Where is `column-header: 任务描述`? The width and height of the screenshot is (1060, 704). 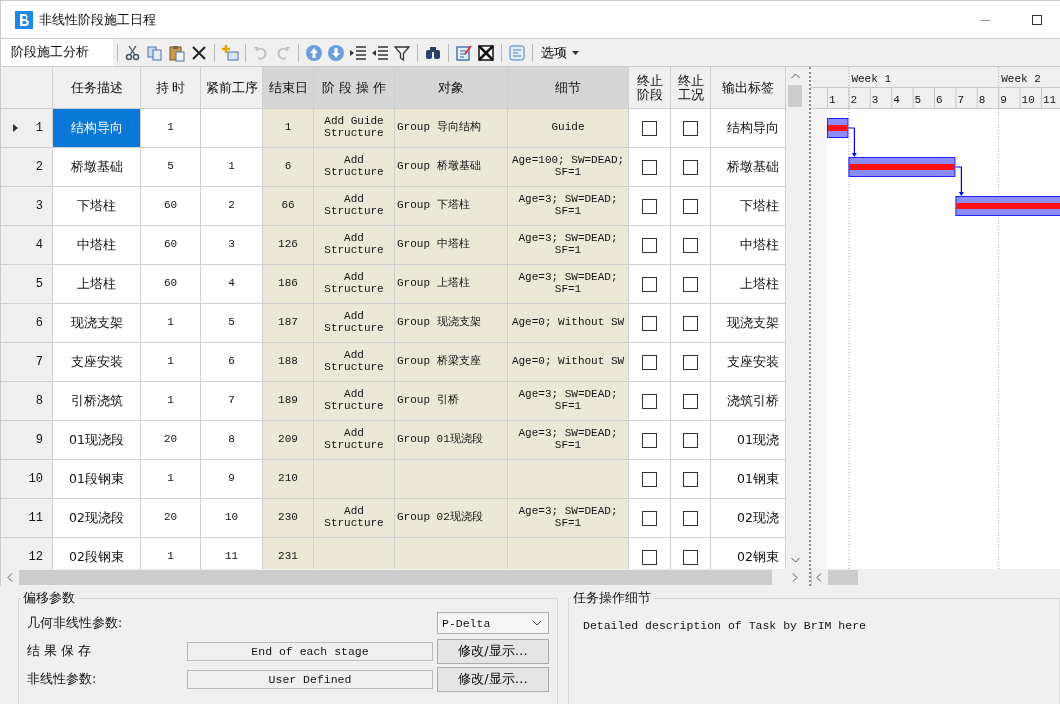
column-header: 任务描述 is located at coordinates (97, 87).